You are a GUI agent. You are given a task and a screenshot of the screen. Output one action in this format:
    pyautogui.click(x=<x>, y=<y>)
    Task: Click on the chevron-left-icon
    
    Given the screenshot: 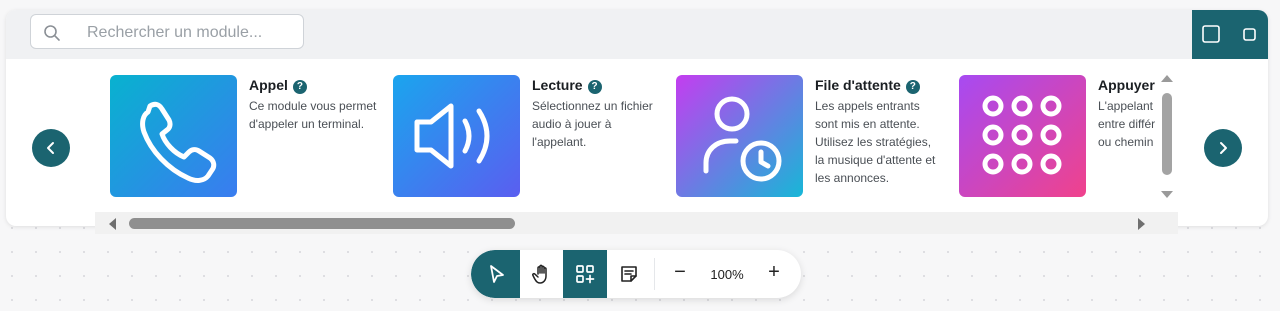 What is the action you would take?
    pyautogui.click(x=50, y=148)
    